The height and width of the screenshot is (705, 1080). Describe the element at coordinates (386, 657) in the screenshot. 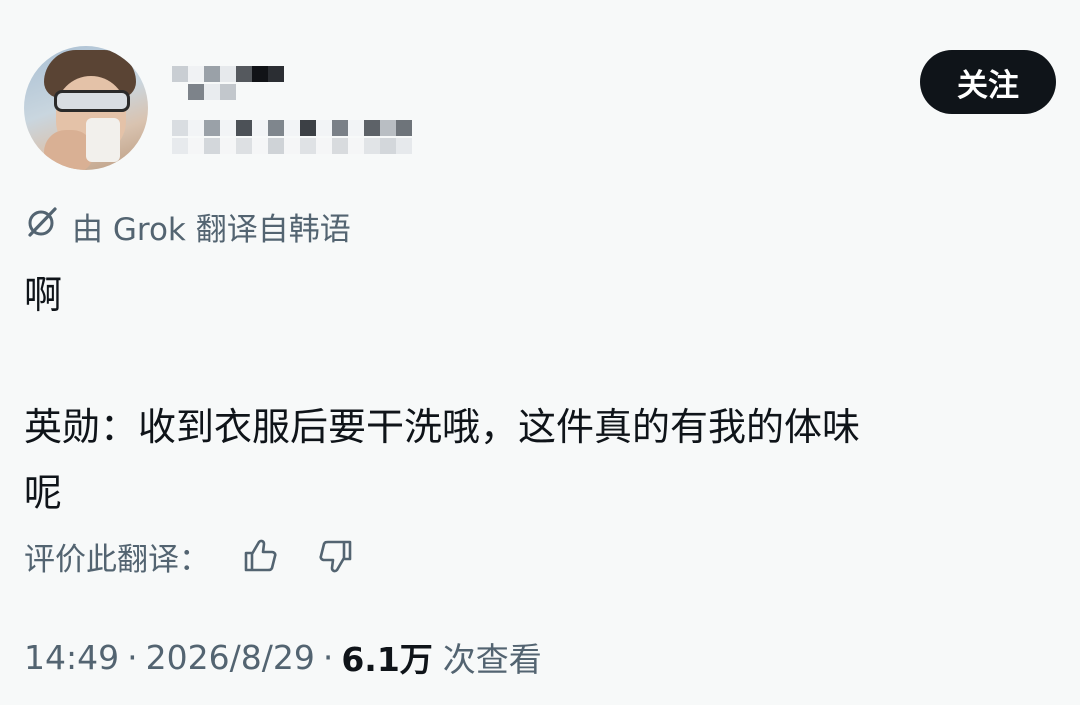

I see `views-count: 6.1万` at that location.